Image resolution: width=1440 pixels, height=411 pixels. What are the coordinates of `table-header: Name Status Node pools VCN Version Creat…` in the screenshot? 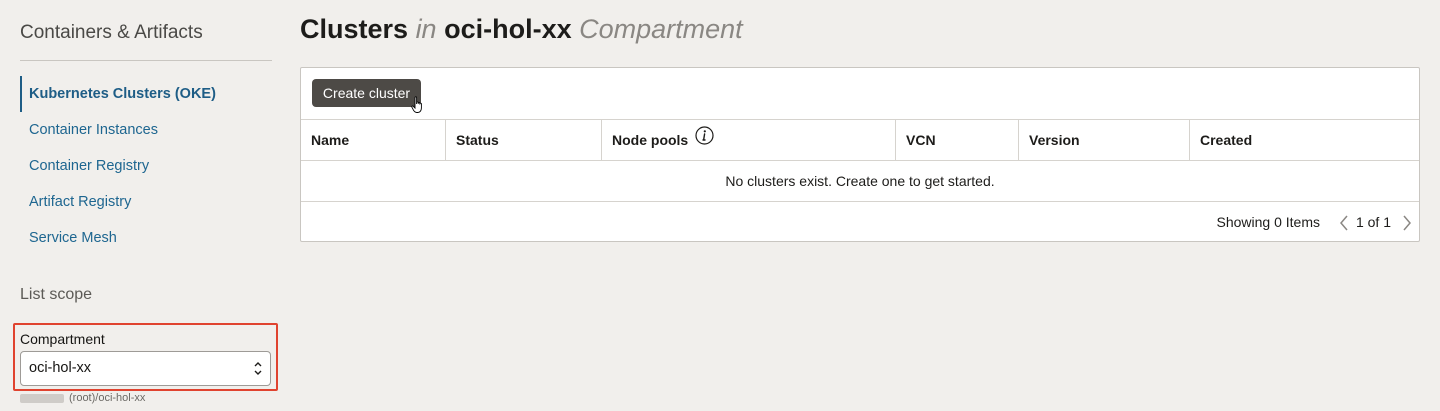 It's located at (860, 140).